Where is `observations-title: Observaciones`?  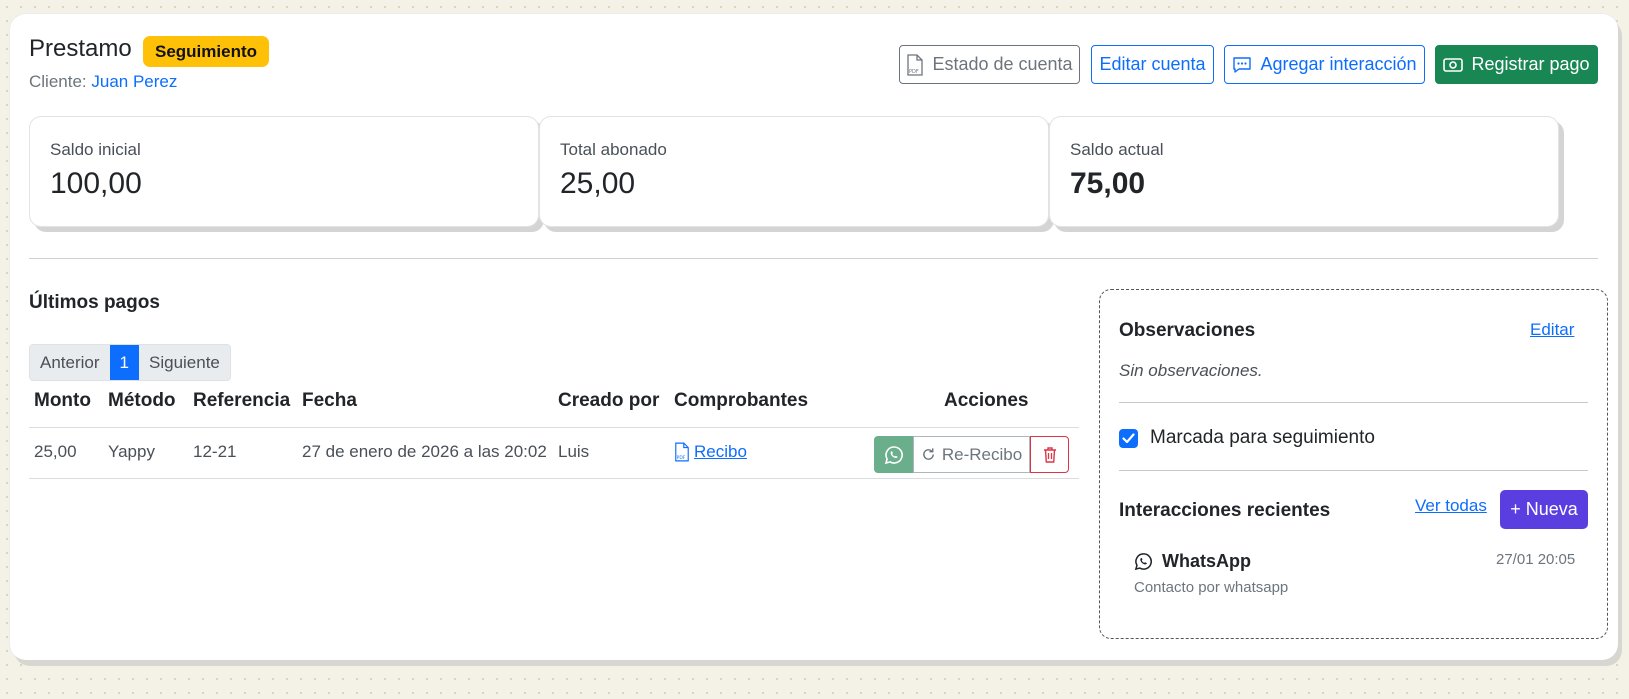 observations-title: Observaciones is located at coordinates (1187, 330).